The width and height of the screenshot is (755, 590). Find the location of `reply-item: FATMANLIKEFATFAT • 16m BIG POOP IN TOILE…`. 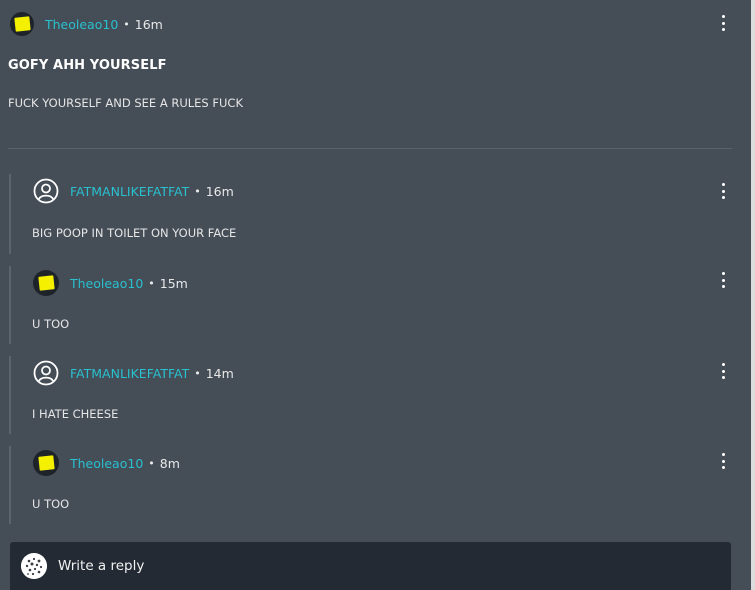

reply-item: FATMANLIKEFATFAT • 16m BIG POOP IN TOILE… is located at coordinates (379, 215).